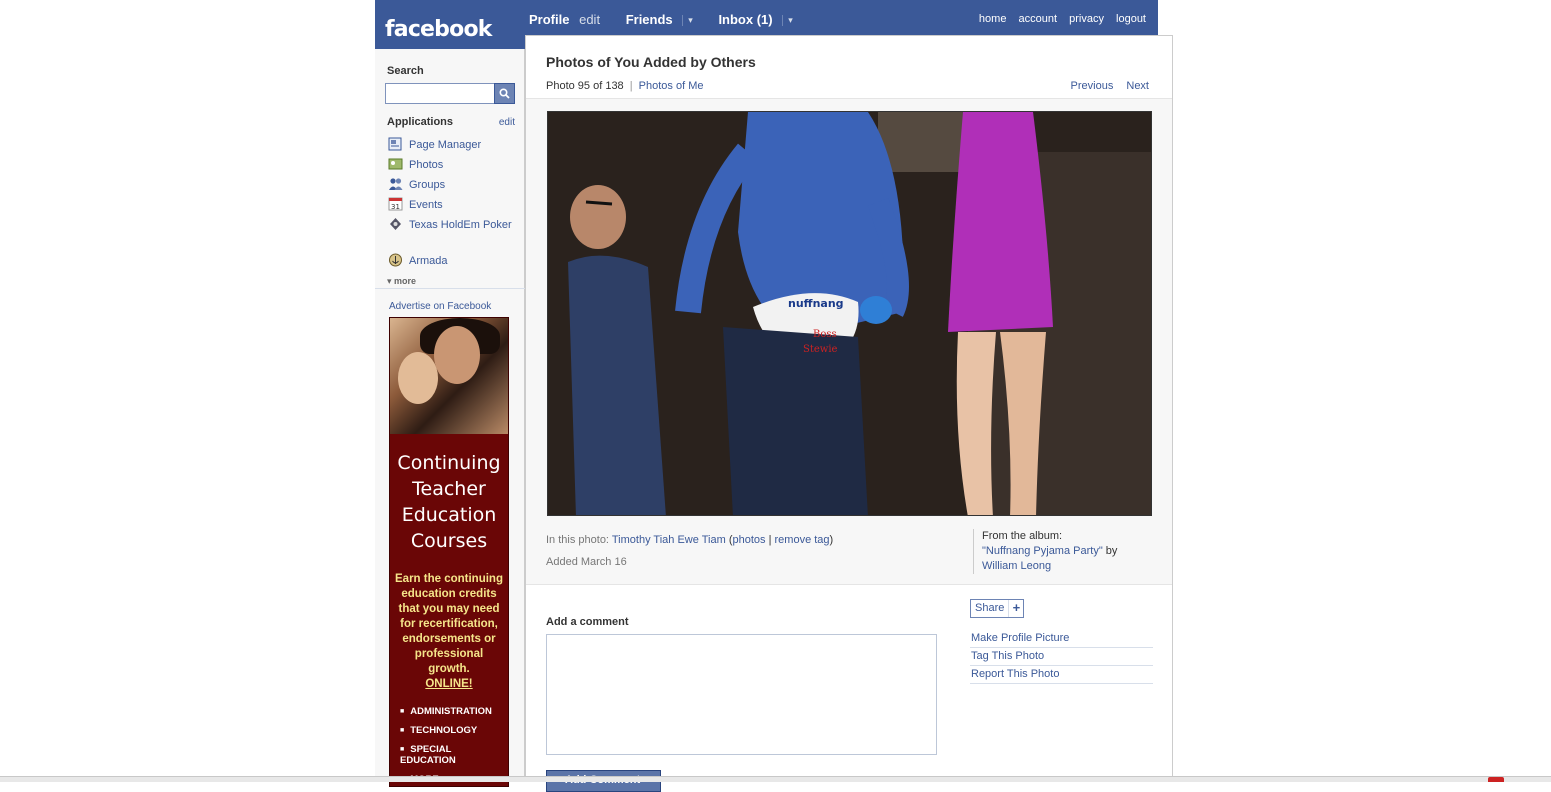 Image resolution: width=1551 pixels, height=792 pixels. What do you see at coordinates (787, 20) in the screenshot?
I see `inbox-dropdown-icon: ▾` at bounding box center [787, 20].